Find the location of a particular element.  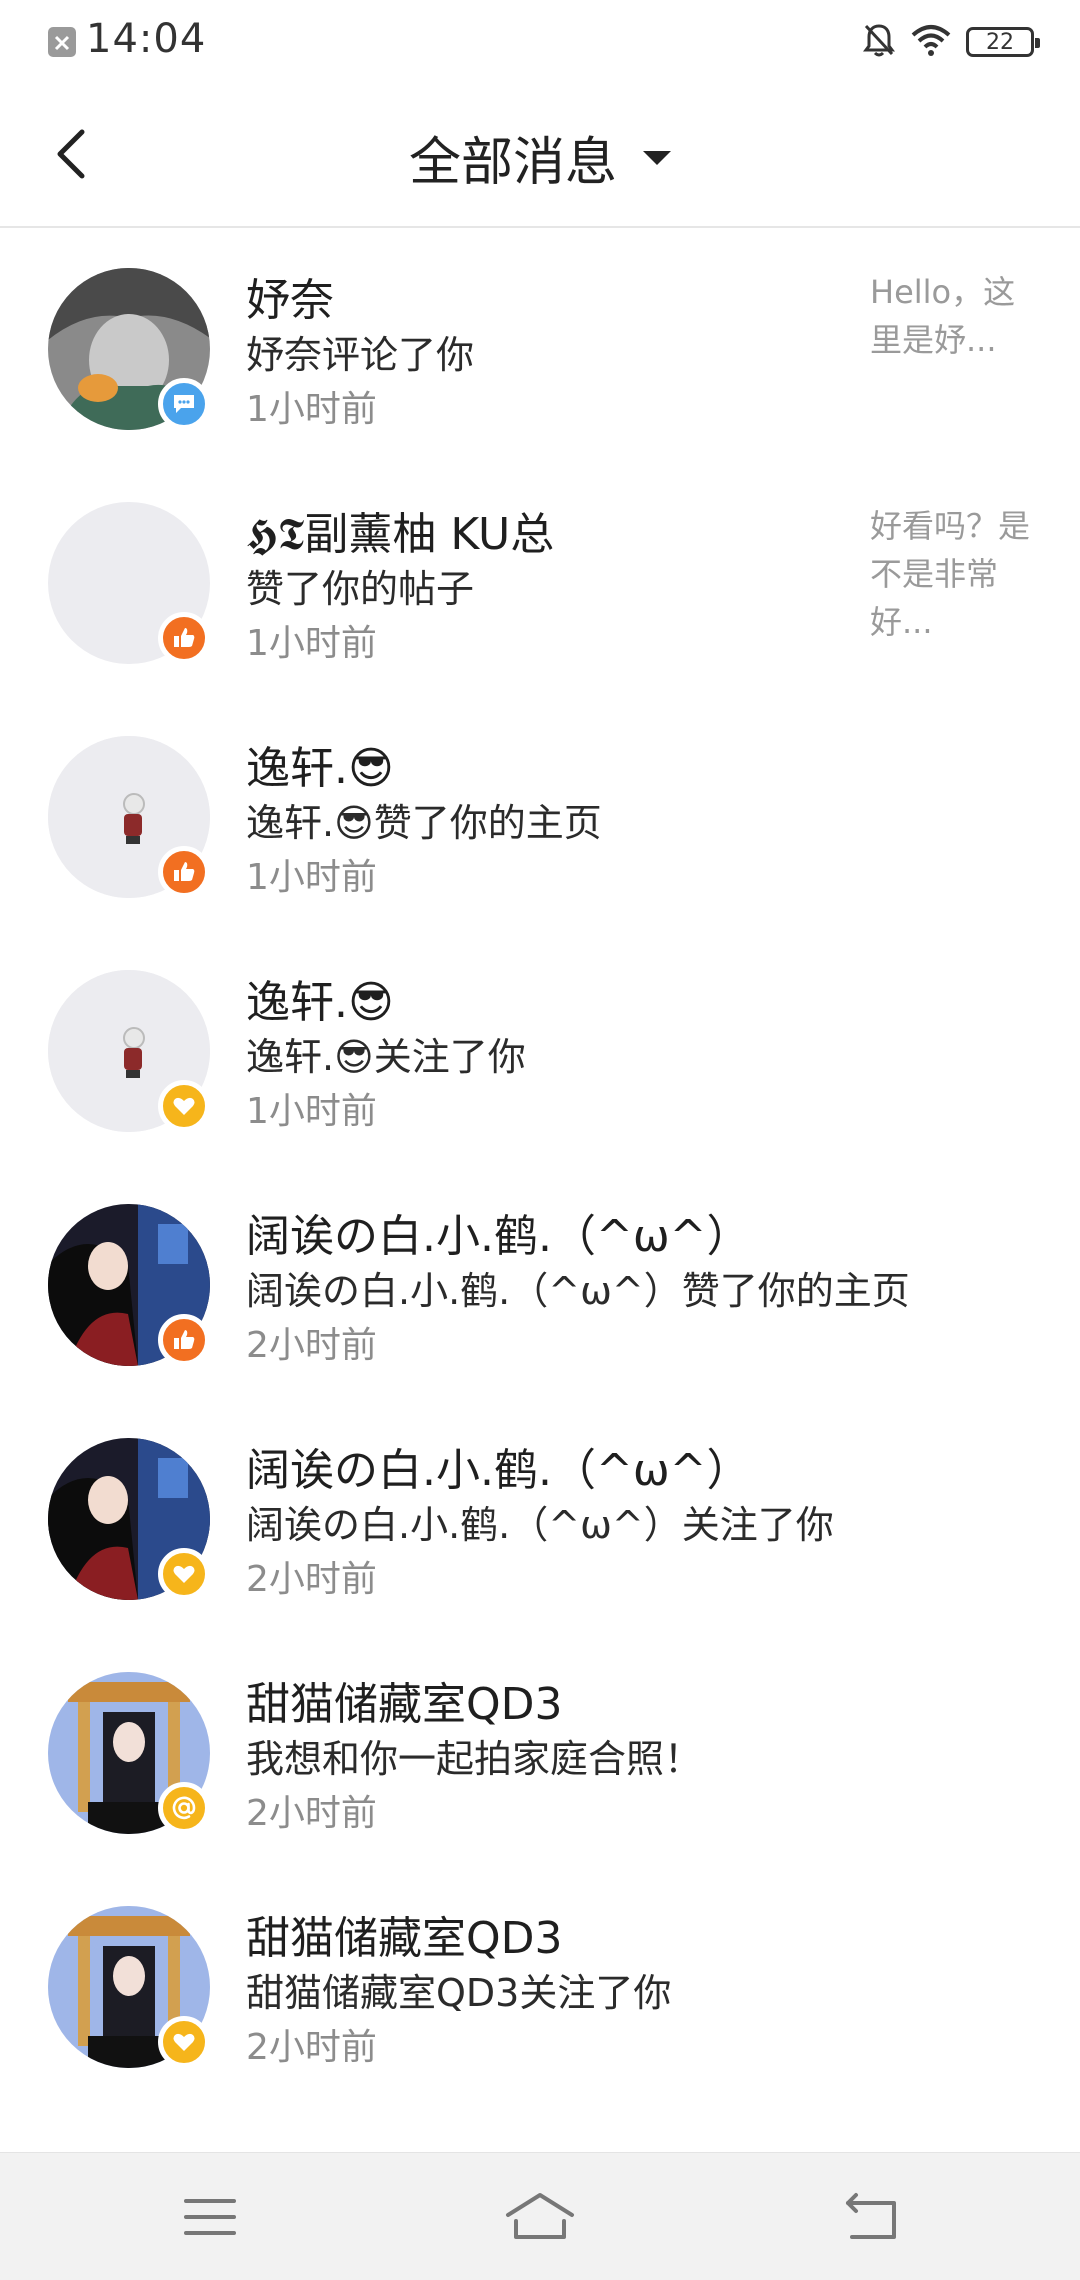

bell-off-icon is located at coordinates (879, 42).